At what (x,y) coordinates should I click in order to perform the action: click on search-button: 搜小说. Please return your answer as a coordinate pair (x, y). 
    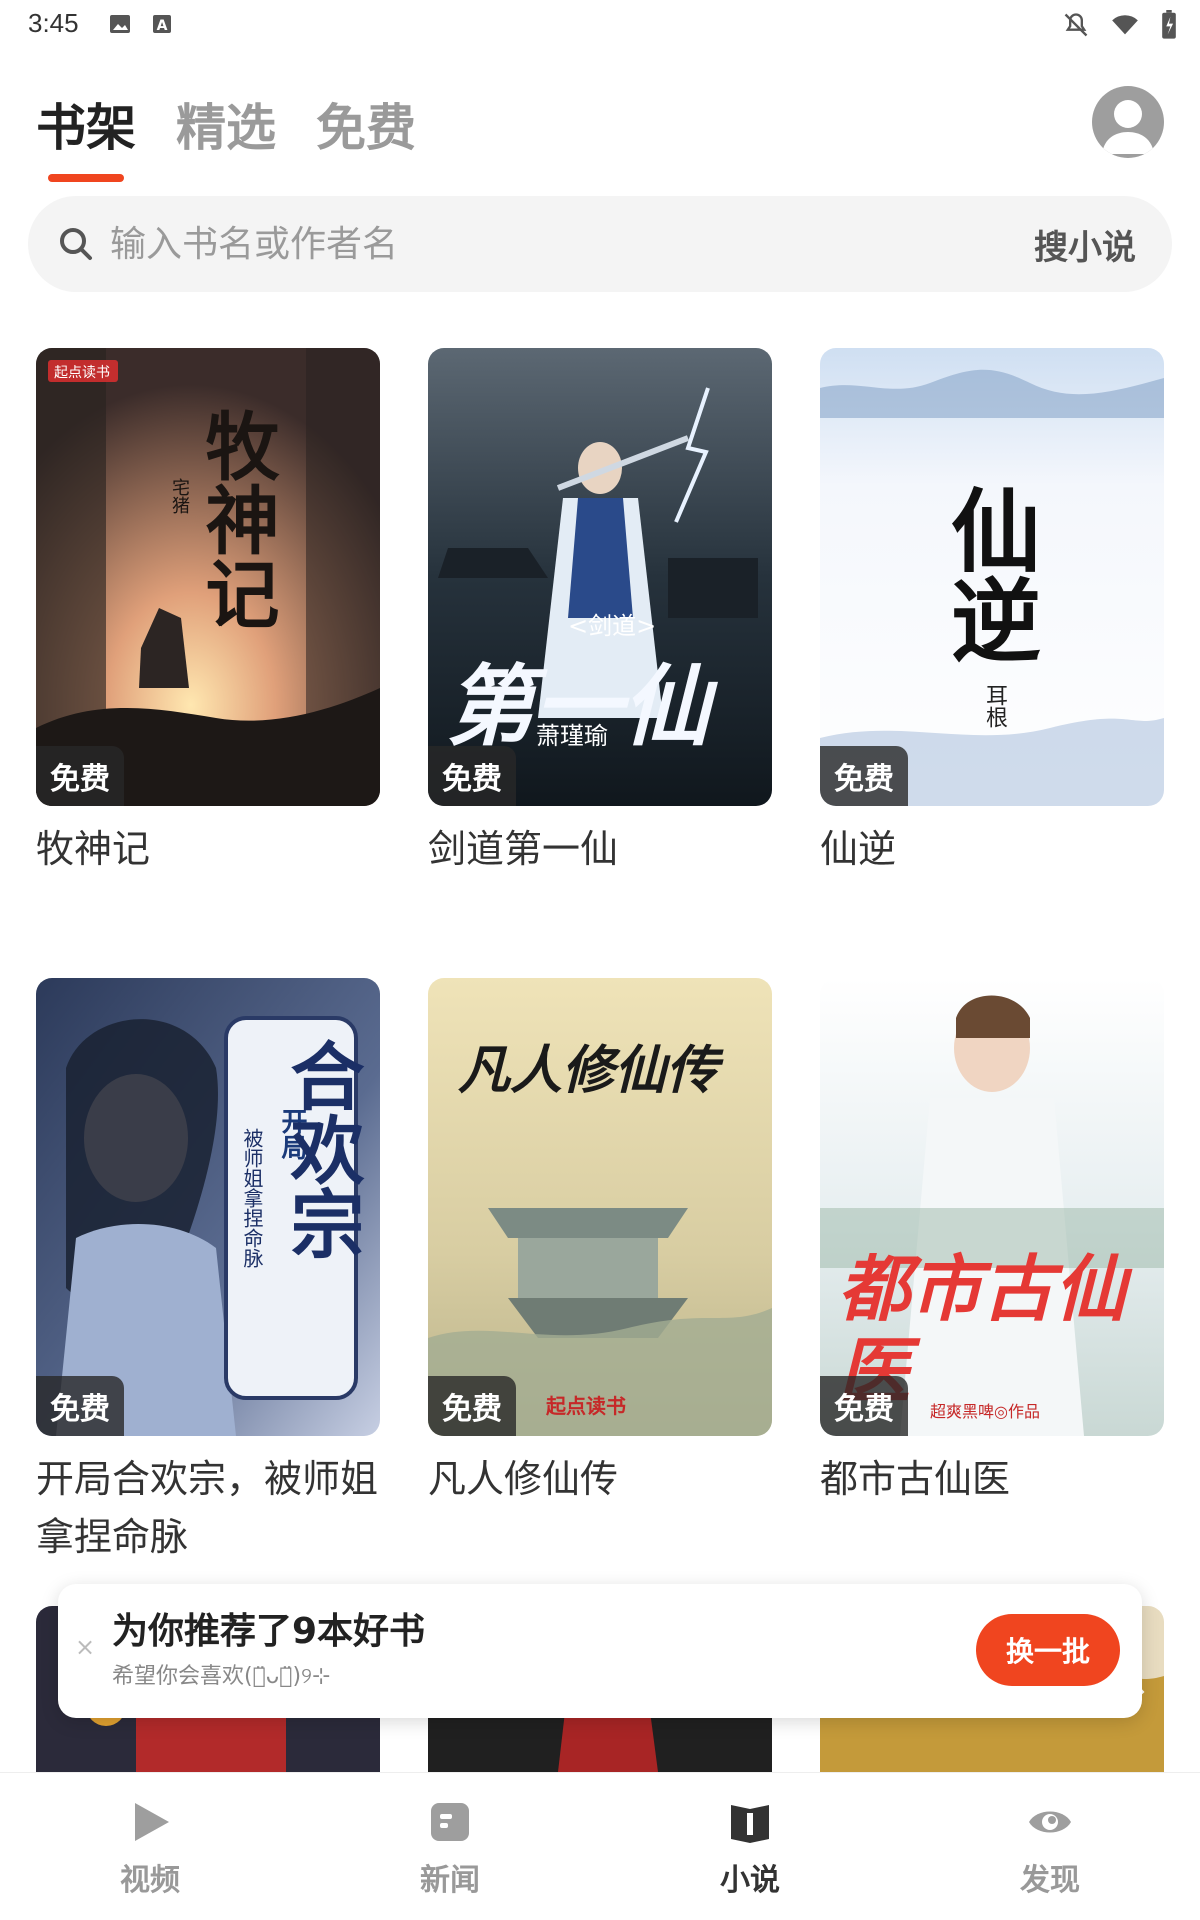
    Looking at the image, I should click on (1085, 244).